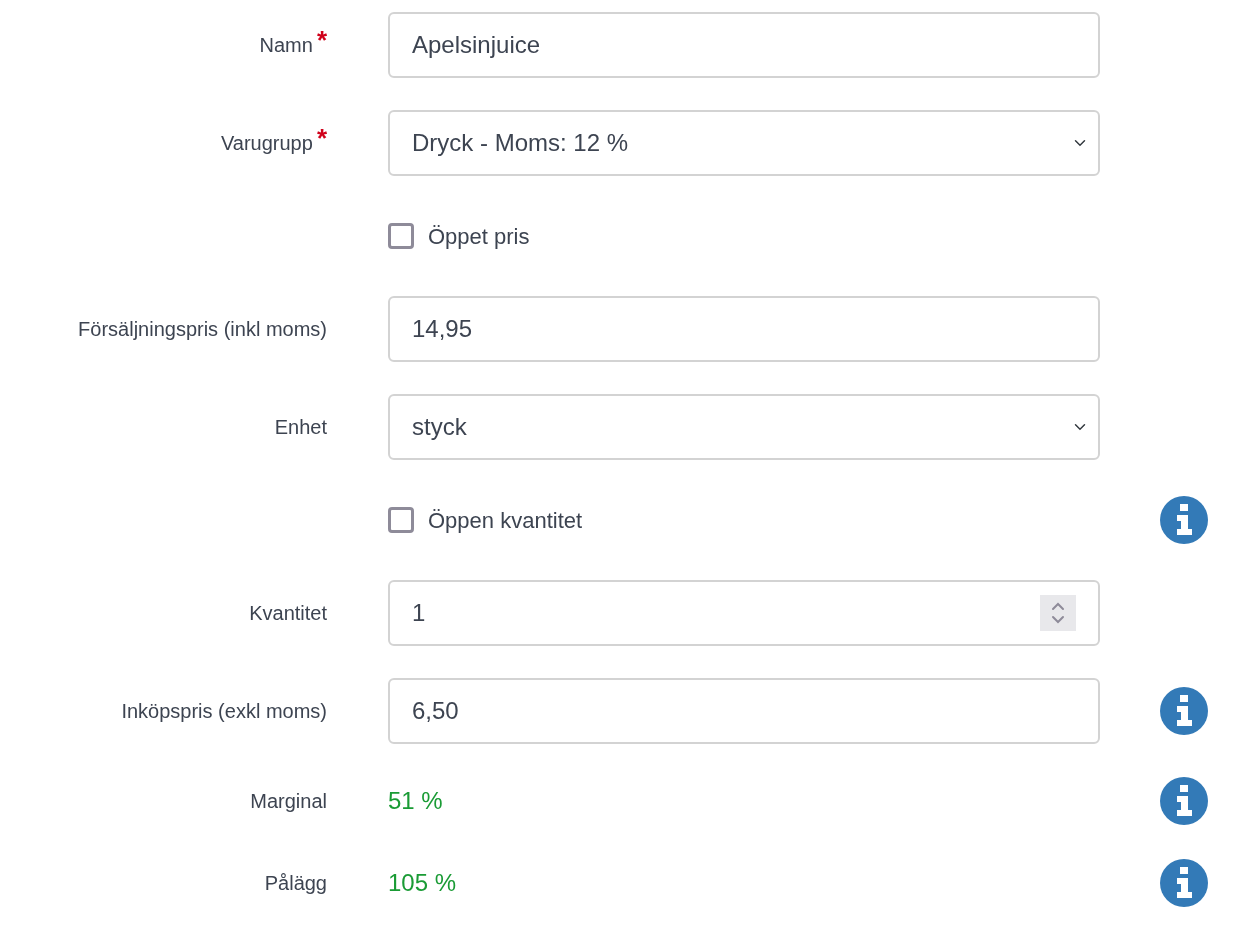 The height and width of the screenshot is (947, 1240). What do you see at coordinates (744, 613) in the screenshot?
I see `number-field: 1` at bounding box center [744, 613].